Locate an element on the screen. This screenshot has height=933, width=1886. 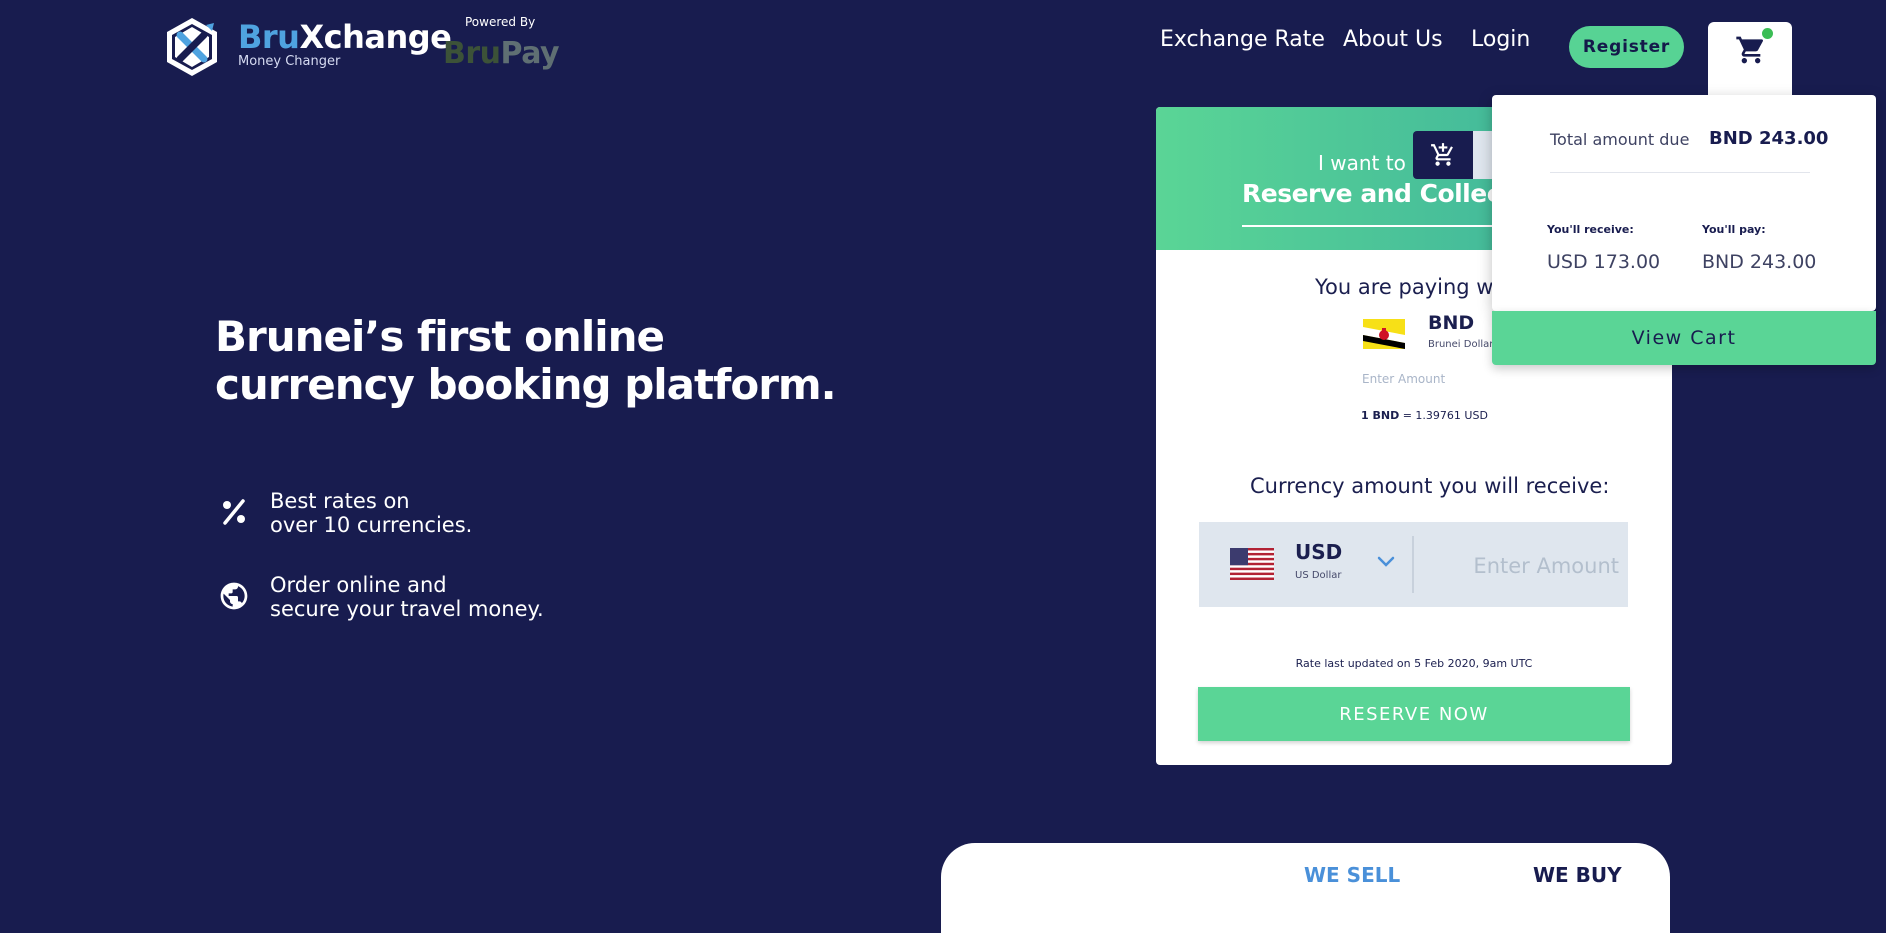
pay-amount-input is located at coordinates (1472, 379).